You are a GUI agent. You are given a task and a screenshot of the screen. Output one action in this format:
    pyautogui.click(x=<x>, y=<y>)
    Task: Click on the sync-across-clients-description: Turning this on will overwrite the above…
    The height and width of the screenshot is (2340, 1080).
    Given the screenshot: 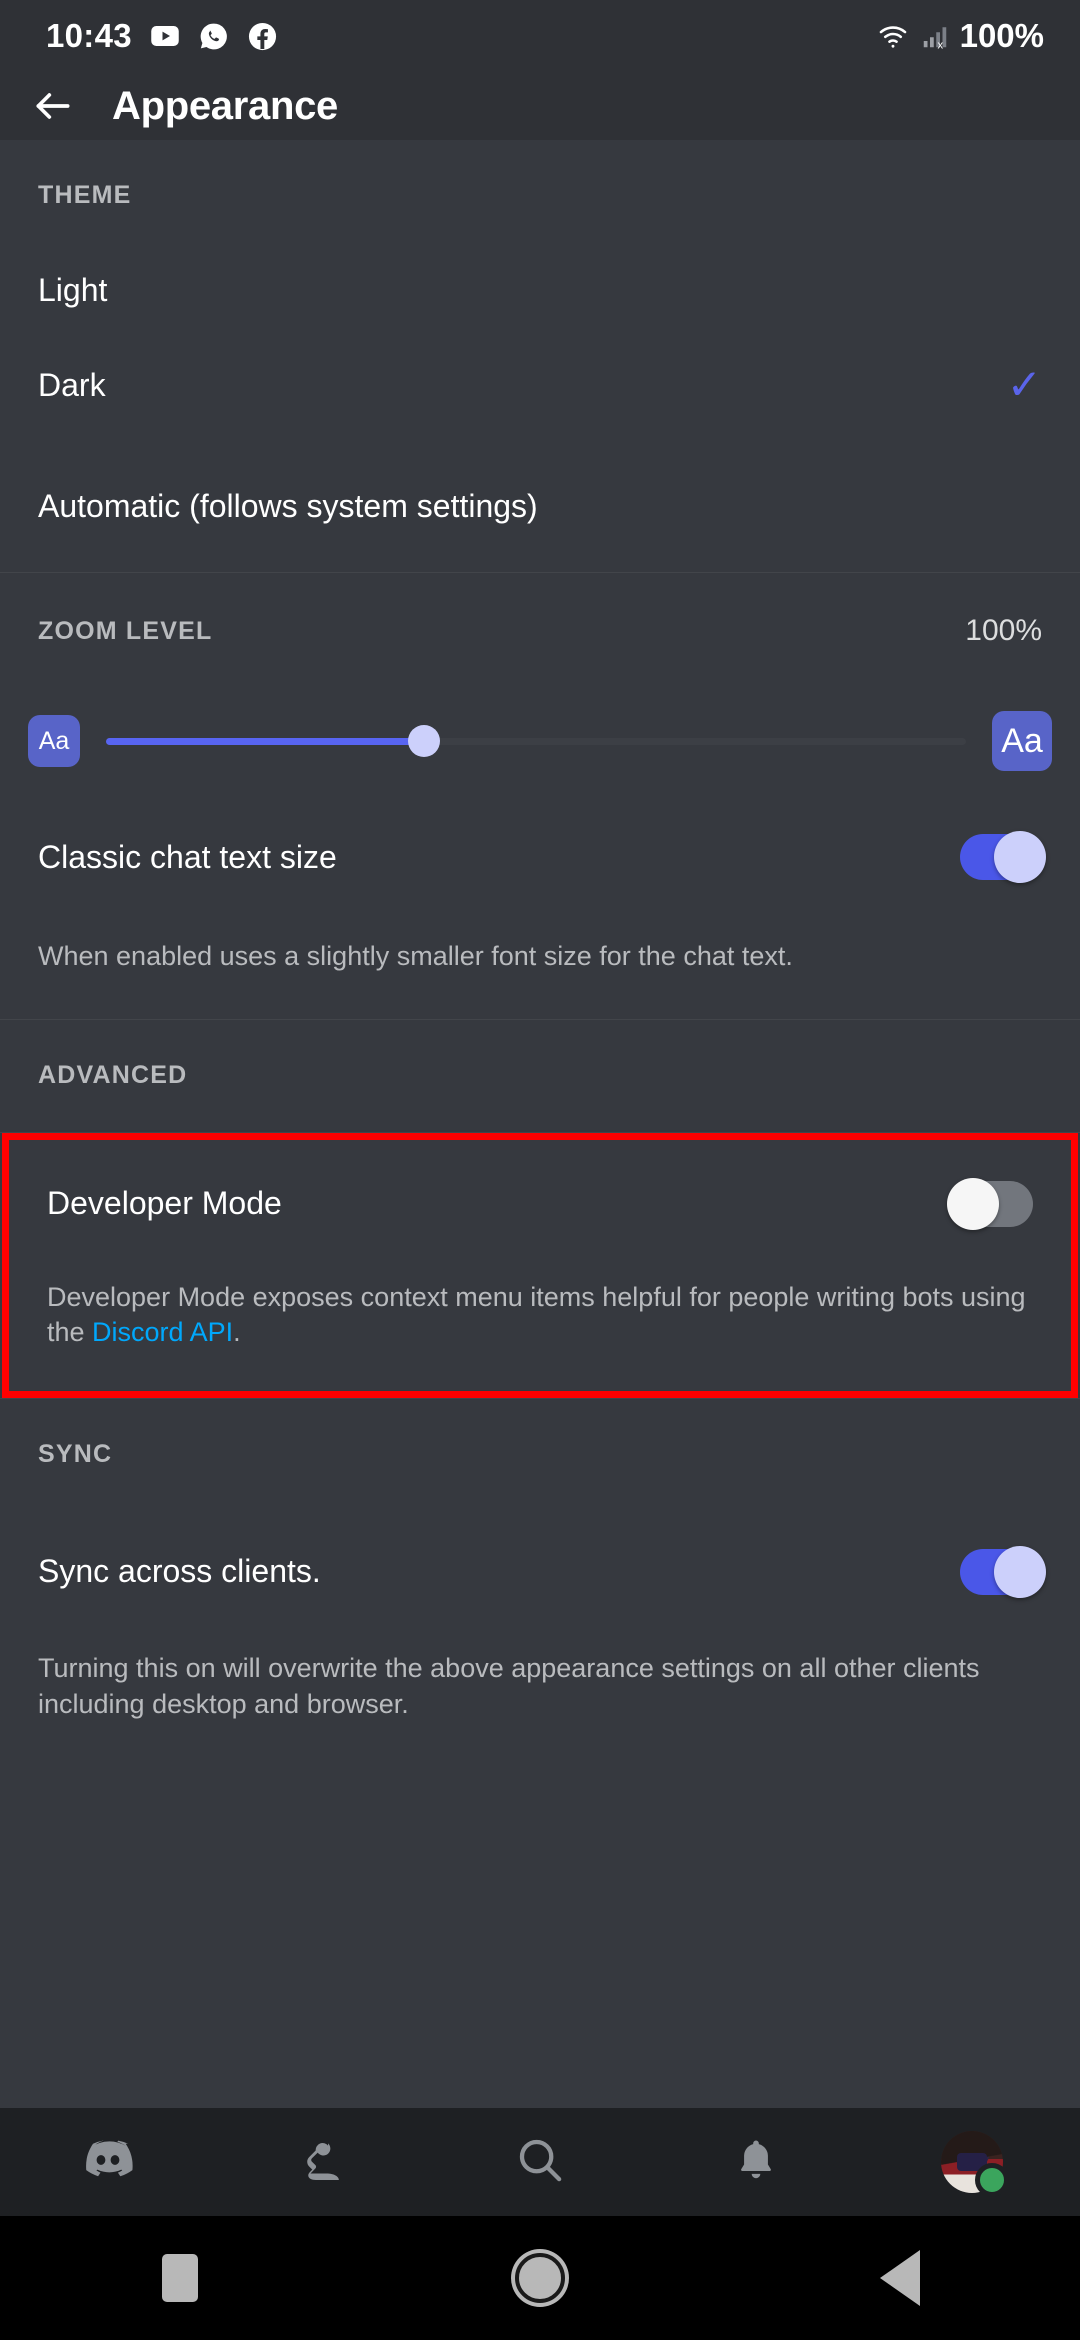 What is the action you would take?
    pyautogui.click(x=509, y=1685)
    